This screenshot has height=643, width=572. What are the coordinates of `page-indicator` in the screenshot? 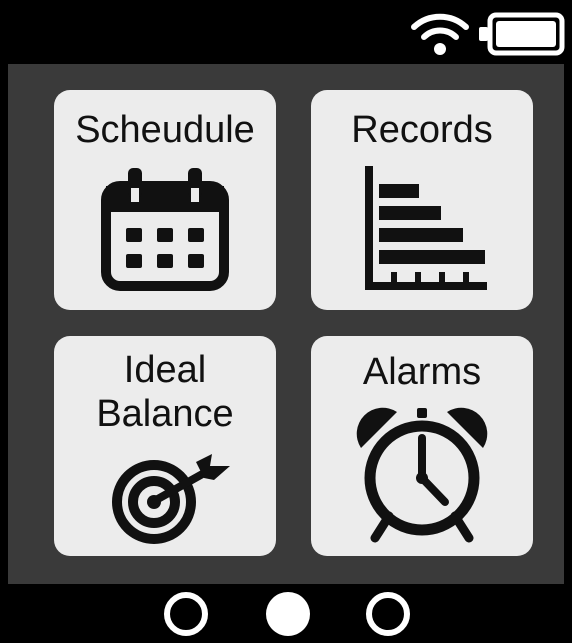 It's located at (286, 613).